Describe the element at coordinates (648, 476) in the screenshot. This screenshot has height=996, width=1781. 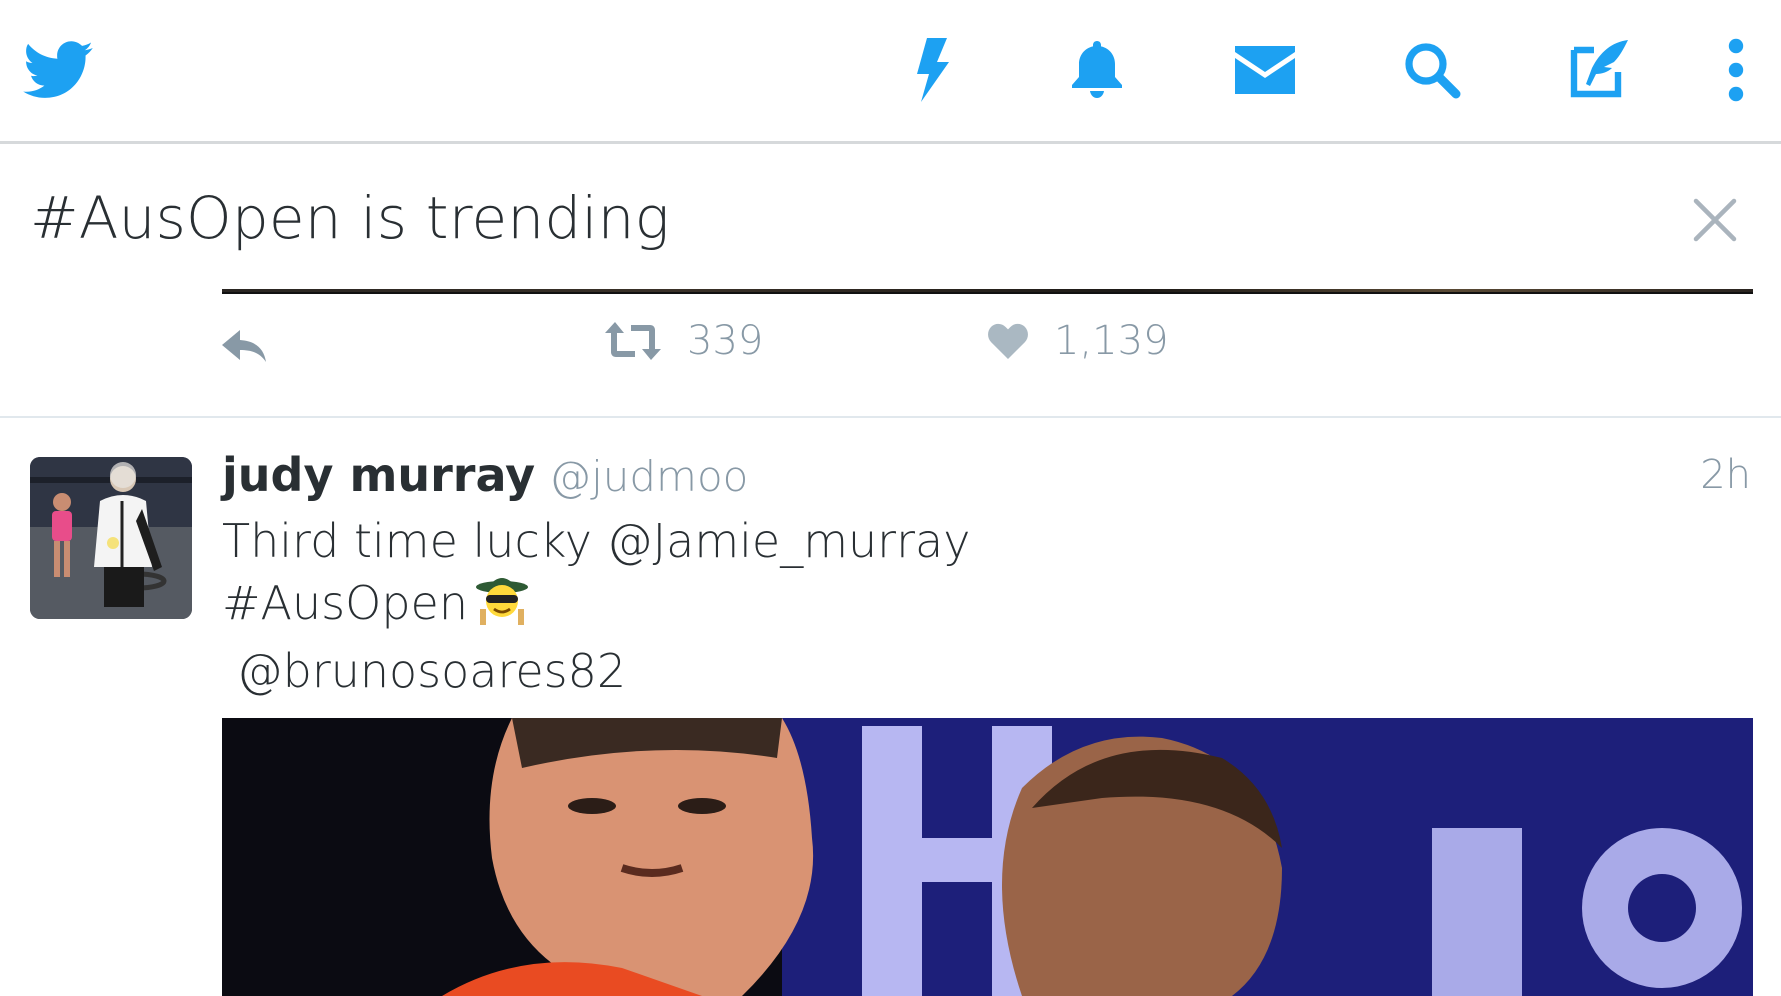
I see `user-handle: @judmoo` at that location.